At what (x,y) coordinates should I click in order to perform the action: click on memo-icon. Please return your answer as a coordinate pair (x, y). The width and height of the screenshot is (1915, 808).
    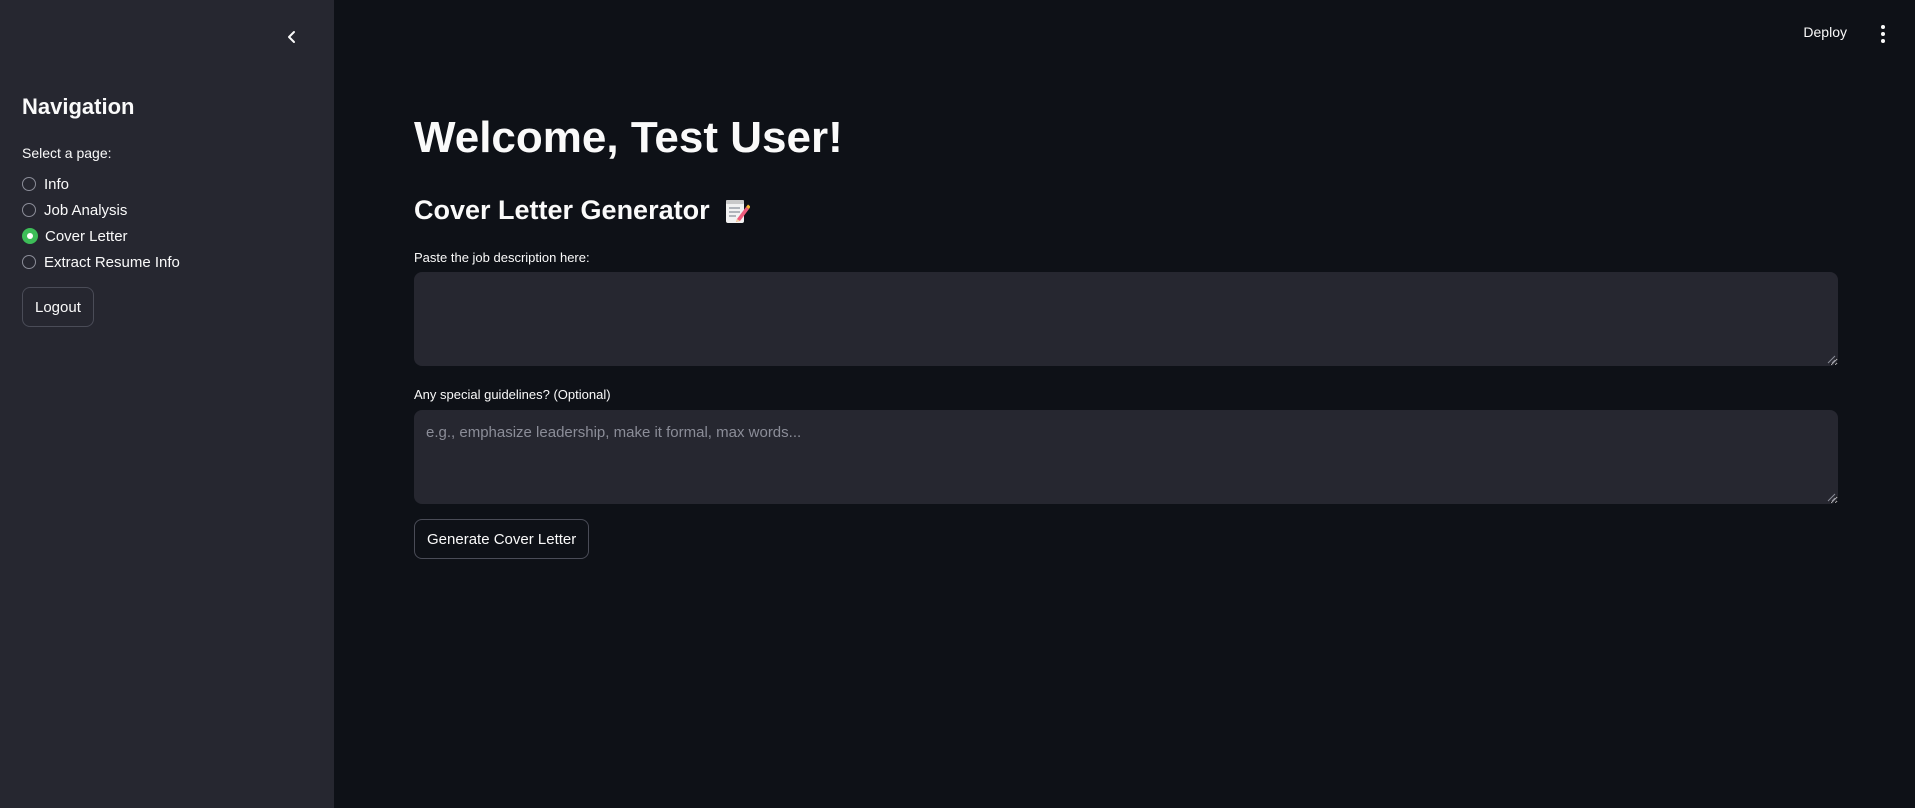
    Looking at the image, I should click on (737, 211).